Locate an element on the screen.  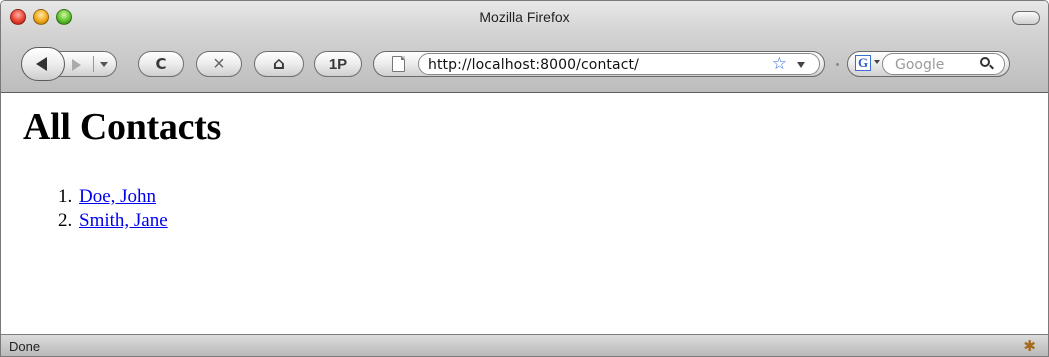
back-arrow-icon is located at coordinates (41, 64).